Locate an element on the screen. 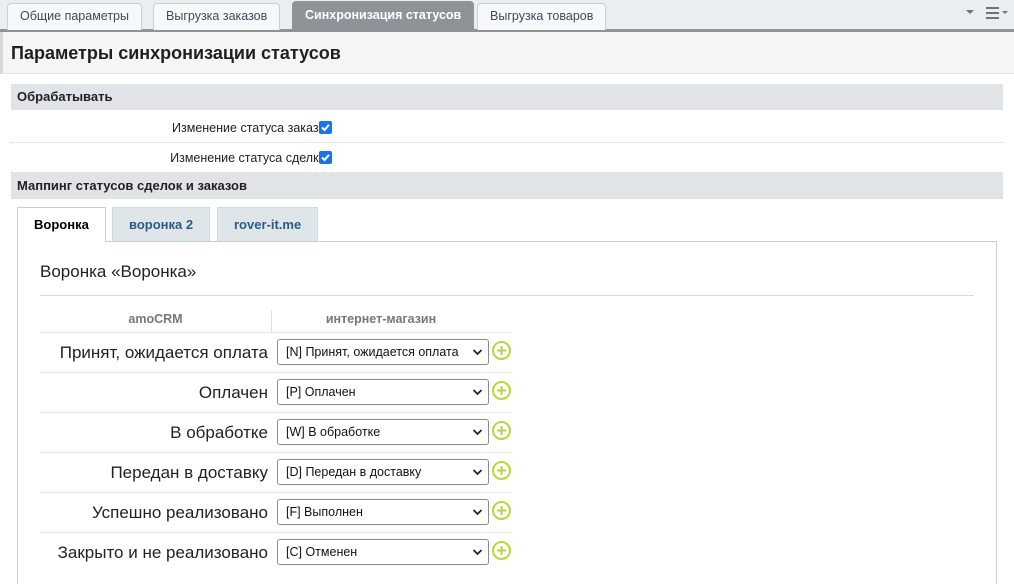  order-status-checkbox is located at coordinates (325, 127).